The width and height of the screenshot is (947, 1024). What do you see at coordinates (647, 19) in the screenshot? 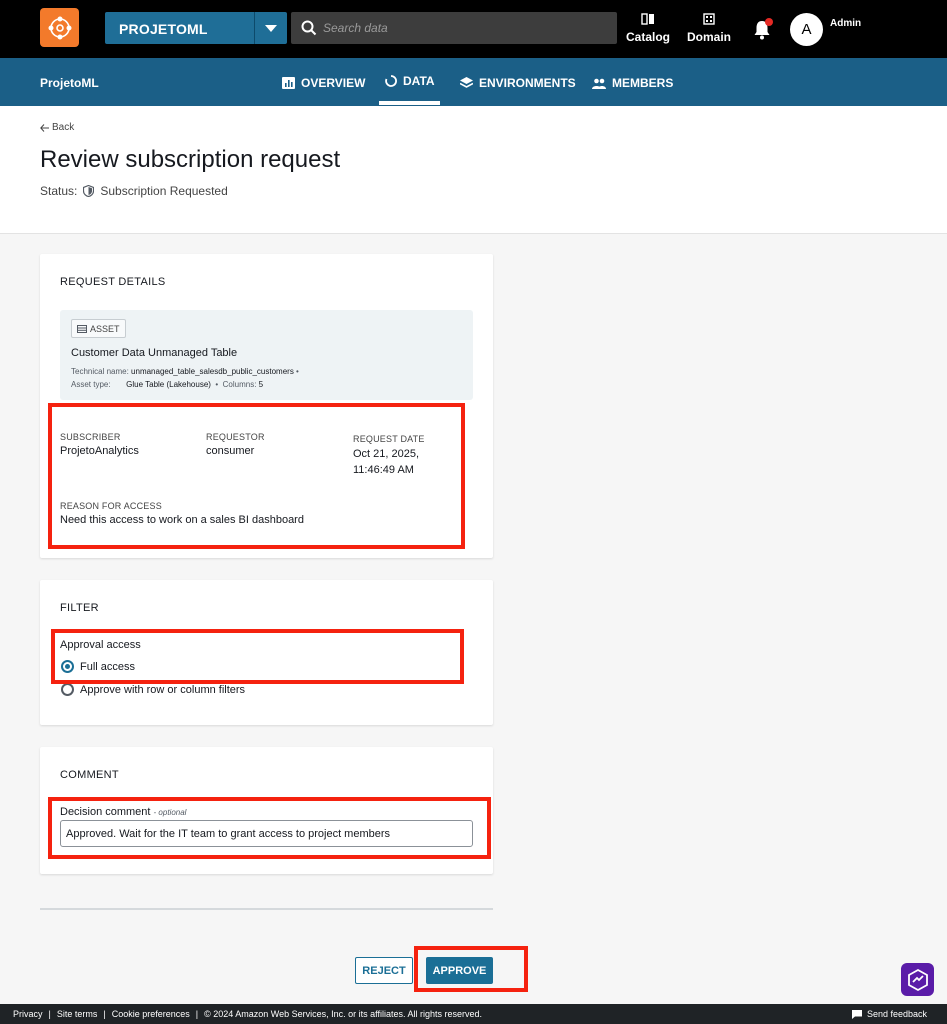
I see `book-icon` at bounding box center [647, 19].